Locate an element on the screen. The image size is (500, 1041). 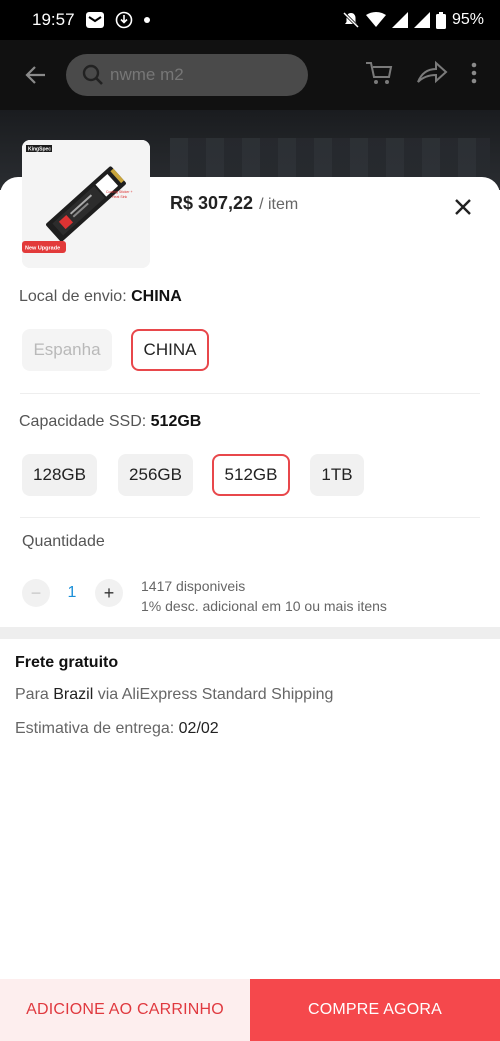
back-arrow-icon is located at coordinates (35, 75).